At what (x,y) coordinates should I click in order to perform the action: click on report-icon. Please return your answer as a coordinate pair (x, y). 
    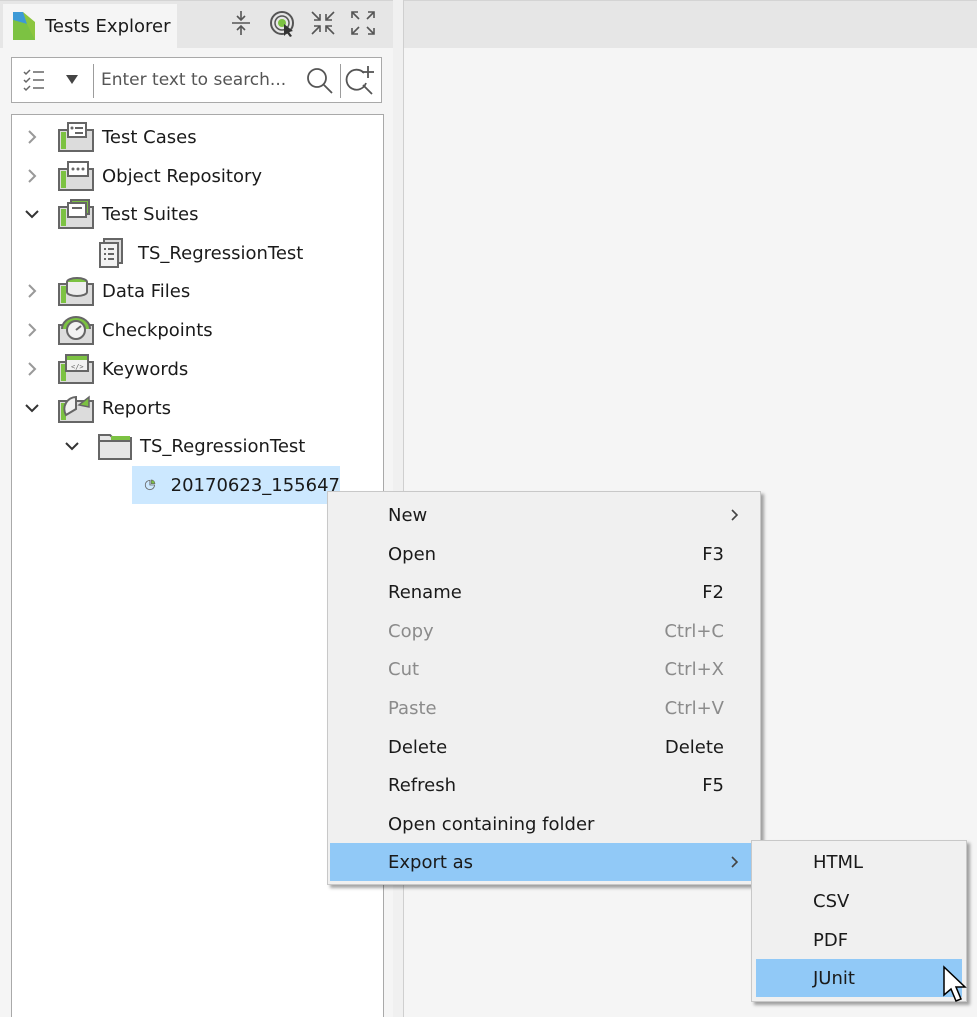
    Looking at the image, I should click on (150, 485).